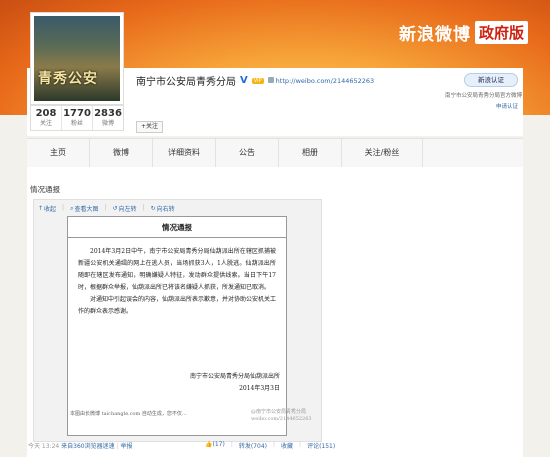 This screenshot has height=457, width=550. I want to click on collapse-label: 收起, so click(50, 209).